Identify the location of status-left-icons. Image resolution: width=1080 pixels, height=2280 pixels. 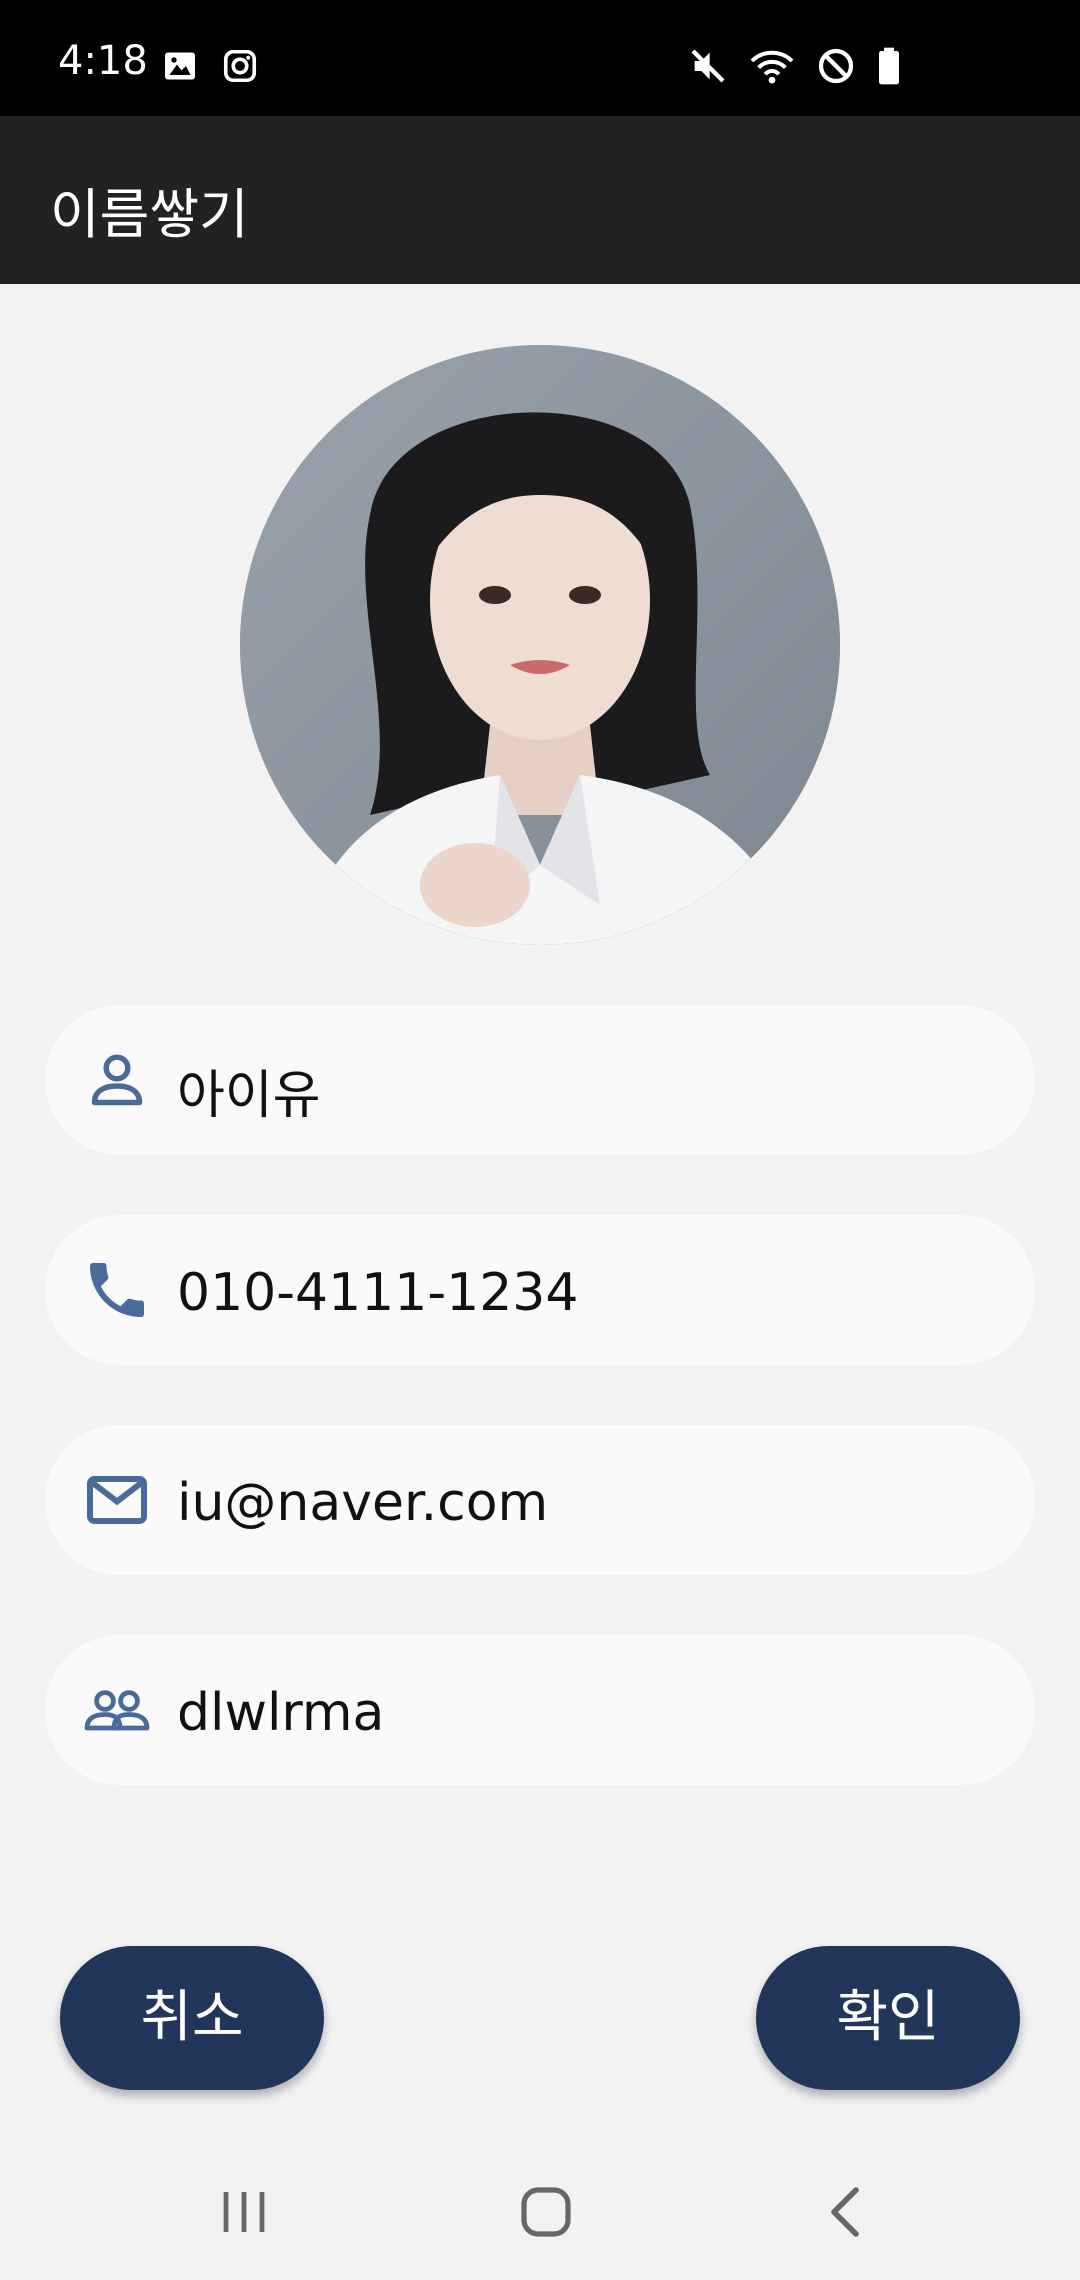
(210, 66).